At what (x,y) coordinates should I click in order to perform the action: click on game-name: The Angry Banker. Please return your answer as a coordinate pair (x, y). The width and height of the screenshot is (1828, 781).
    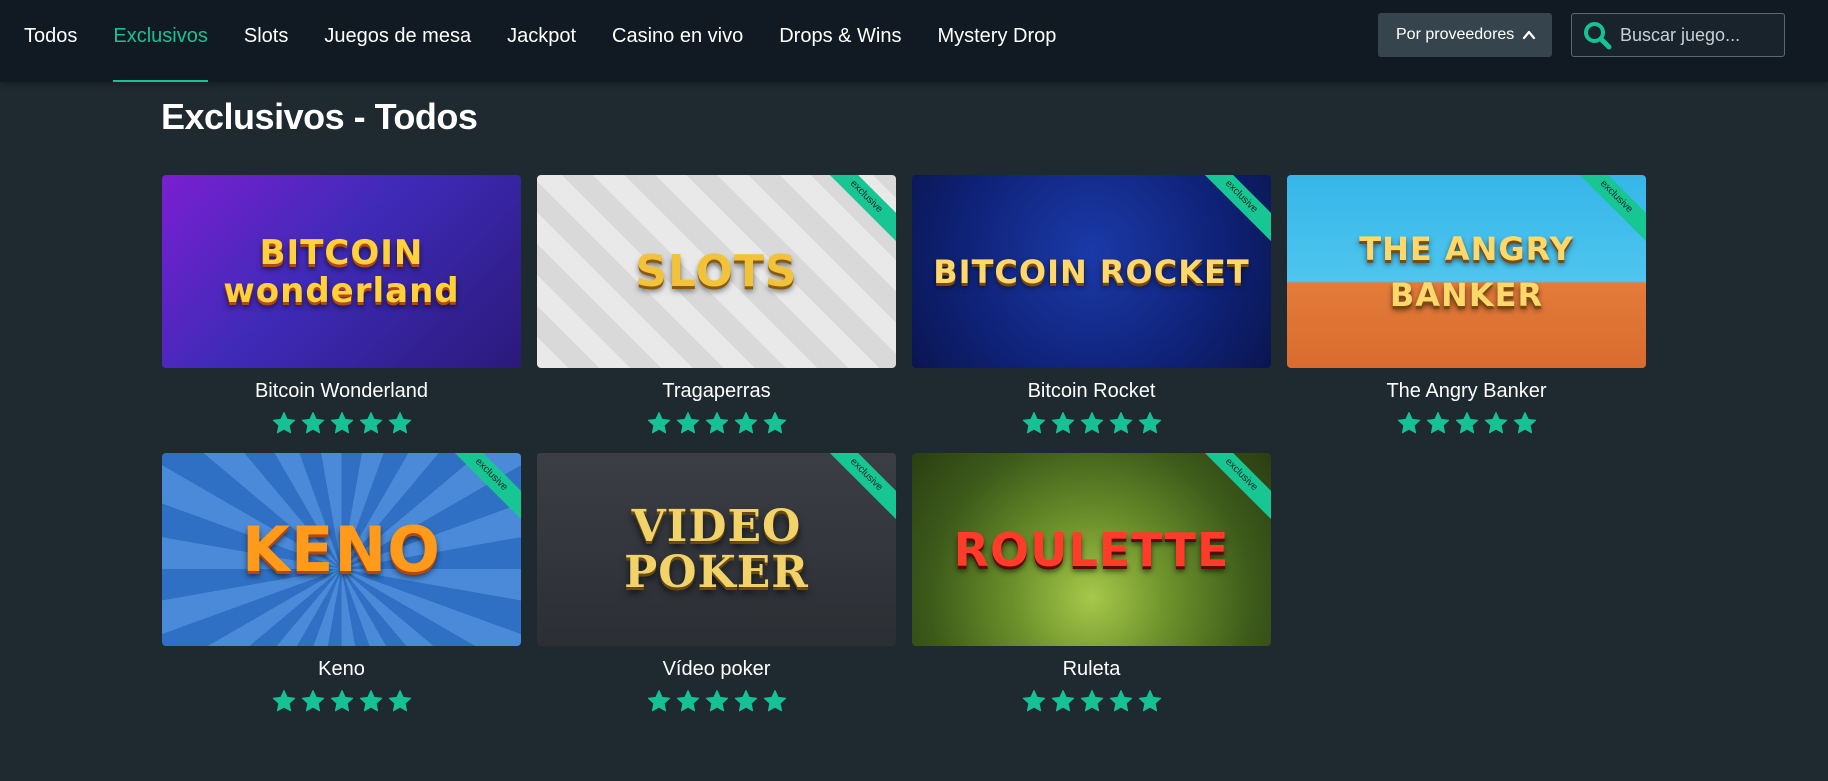
    Looking at the image, I should click on (1466, 391).